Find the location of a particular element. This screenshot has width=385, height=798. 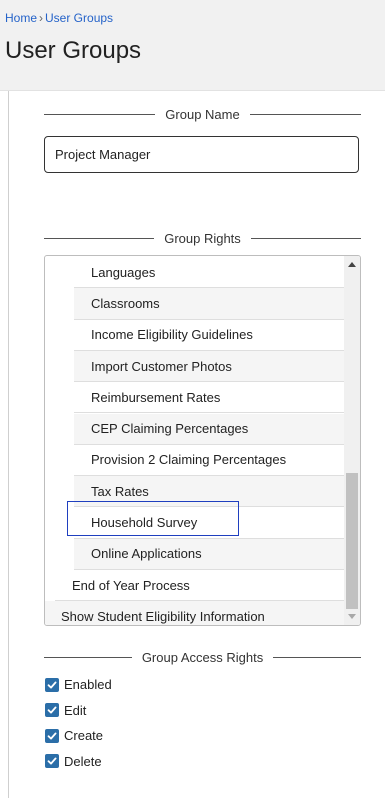

page-title: User Groups is located at coordinates (73, 50).